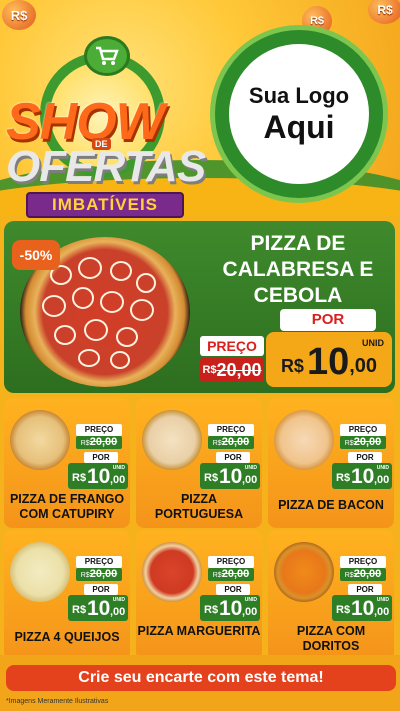 Image resolution: width=400 pixels, height=711 pixels. What do you see at coordinates (57, 701) in the screenshot?
I see `disclaimer-text: *Imagens Meramente Ilustrativas` at bounding box center [57, 701].